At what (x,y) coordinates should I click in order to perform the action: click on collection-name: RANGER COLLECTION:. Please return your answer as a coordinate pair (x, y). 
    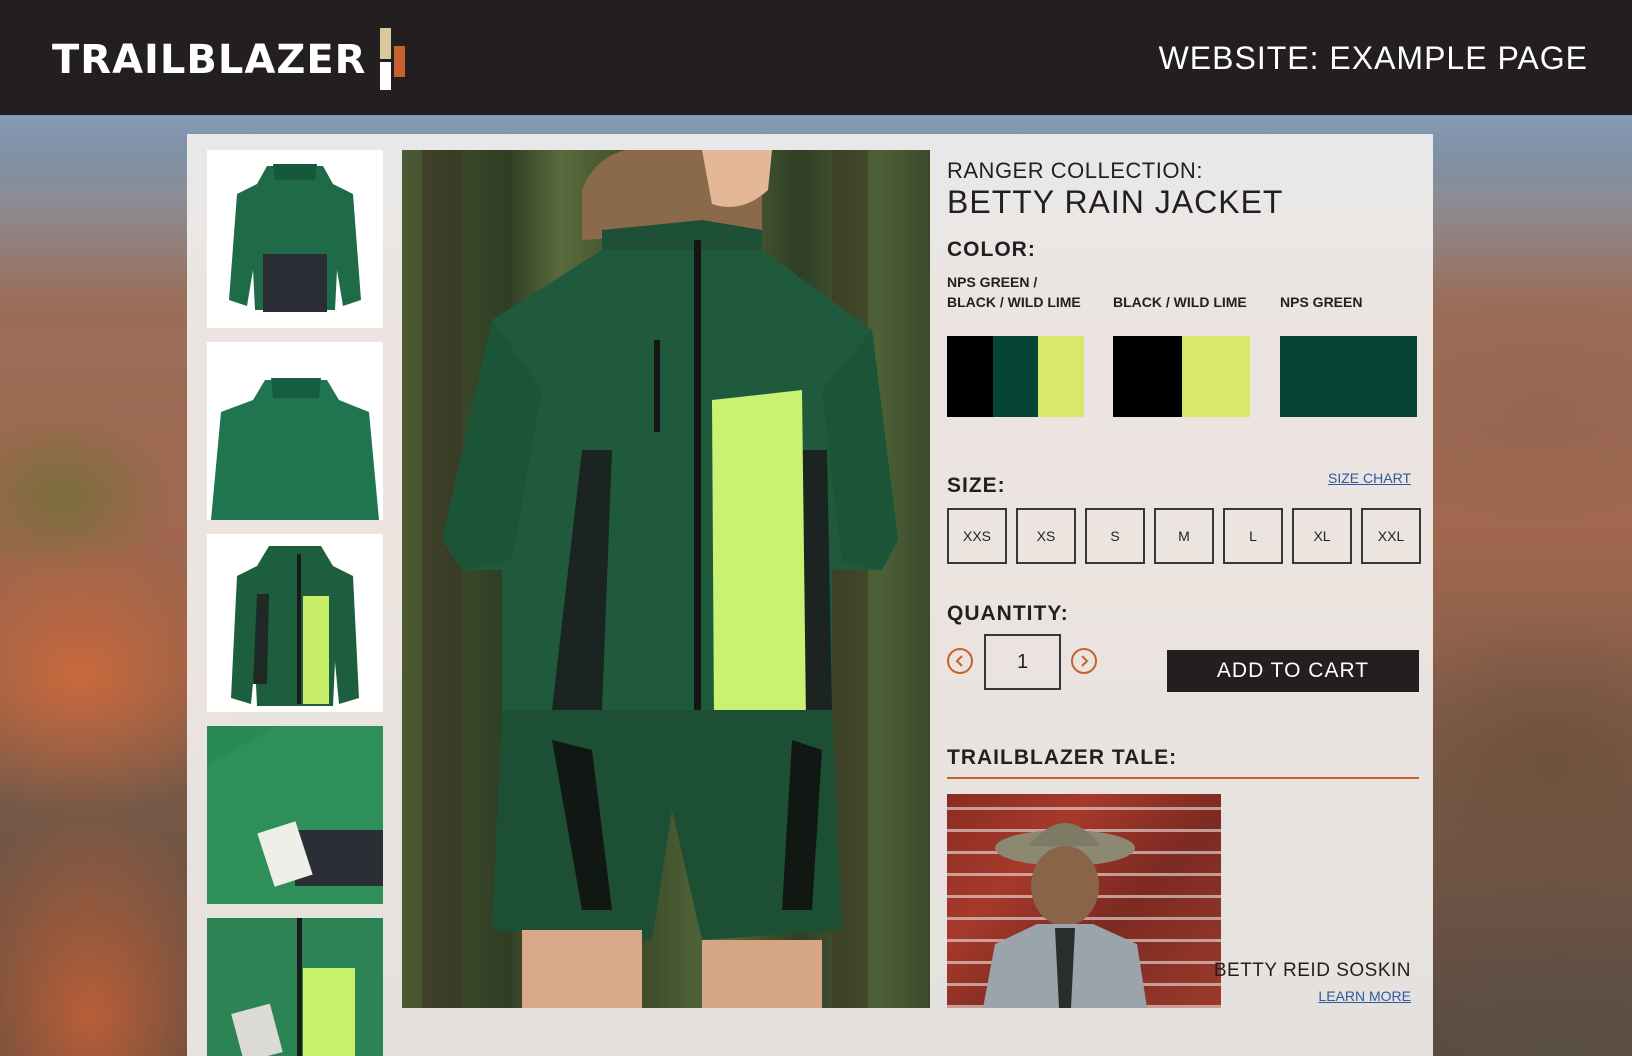
    Looking at the image, I should click on (1075, 170).